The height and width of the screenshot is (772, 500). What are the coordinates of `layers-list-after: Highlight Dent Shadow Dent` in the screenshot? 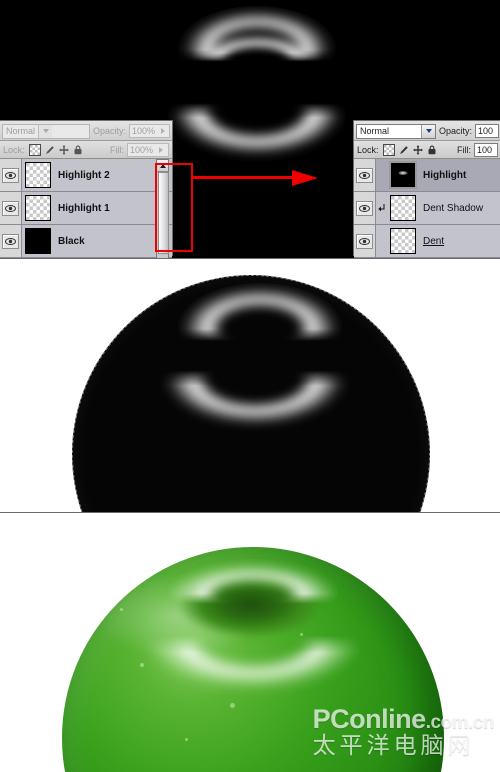 It's located at (427, 208).